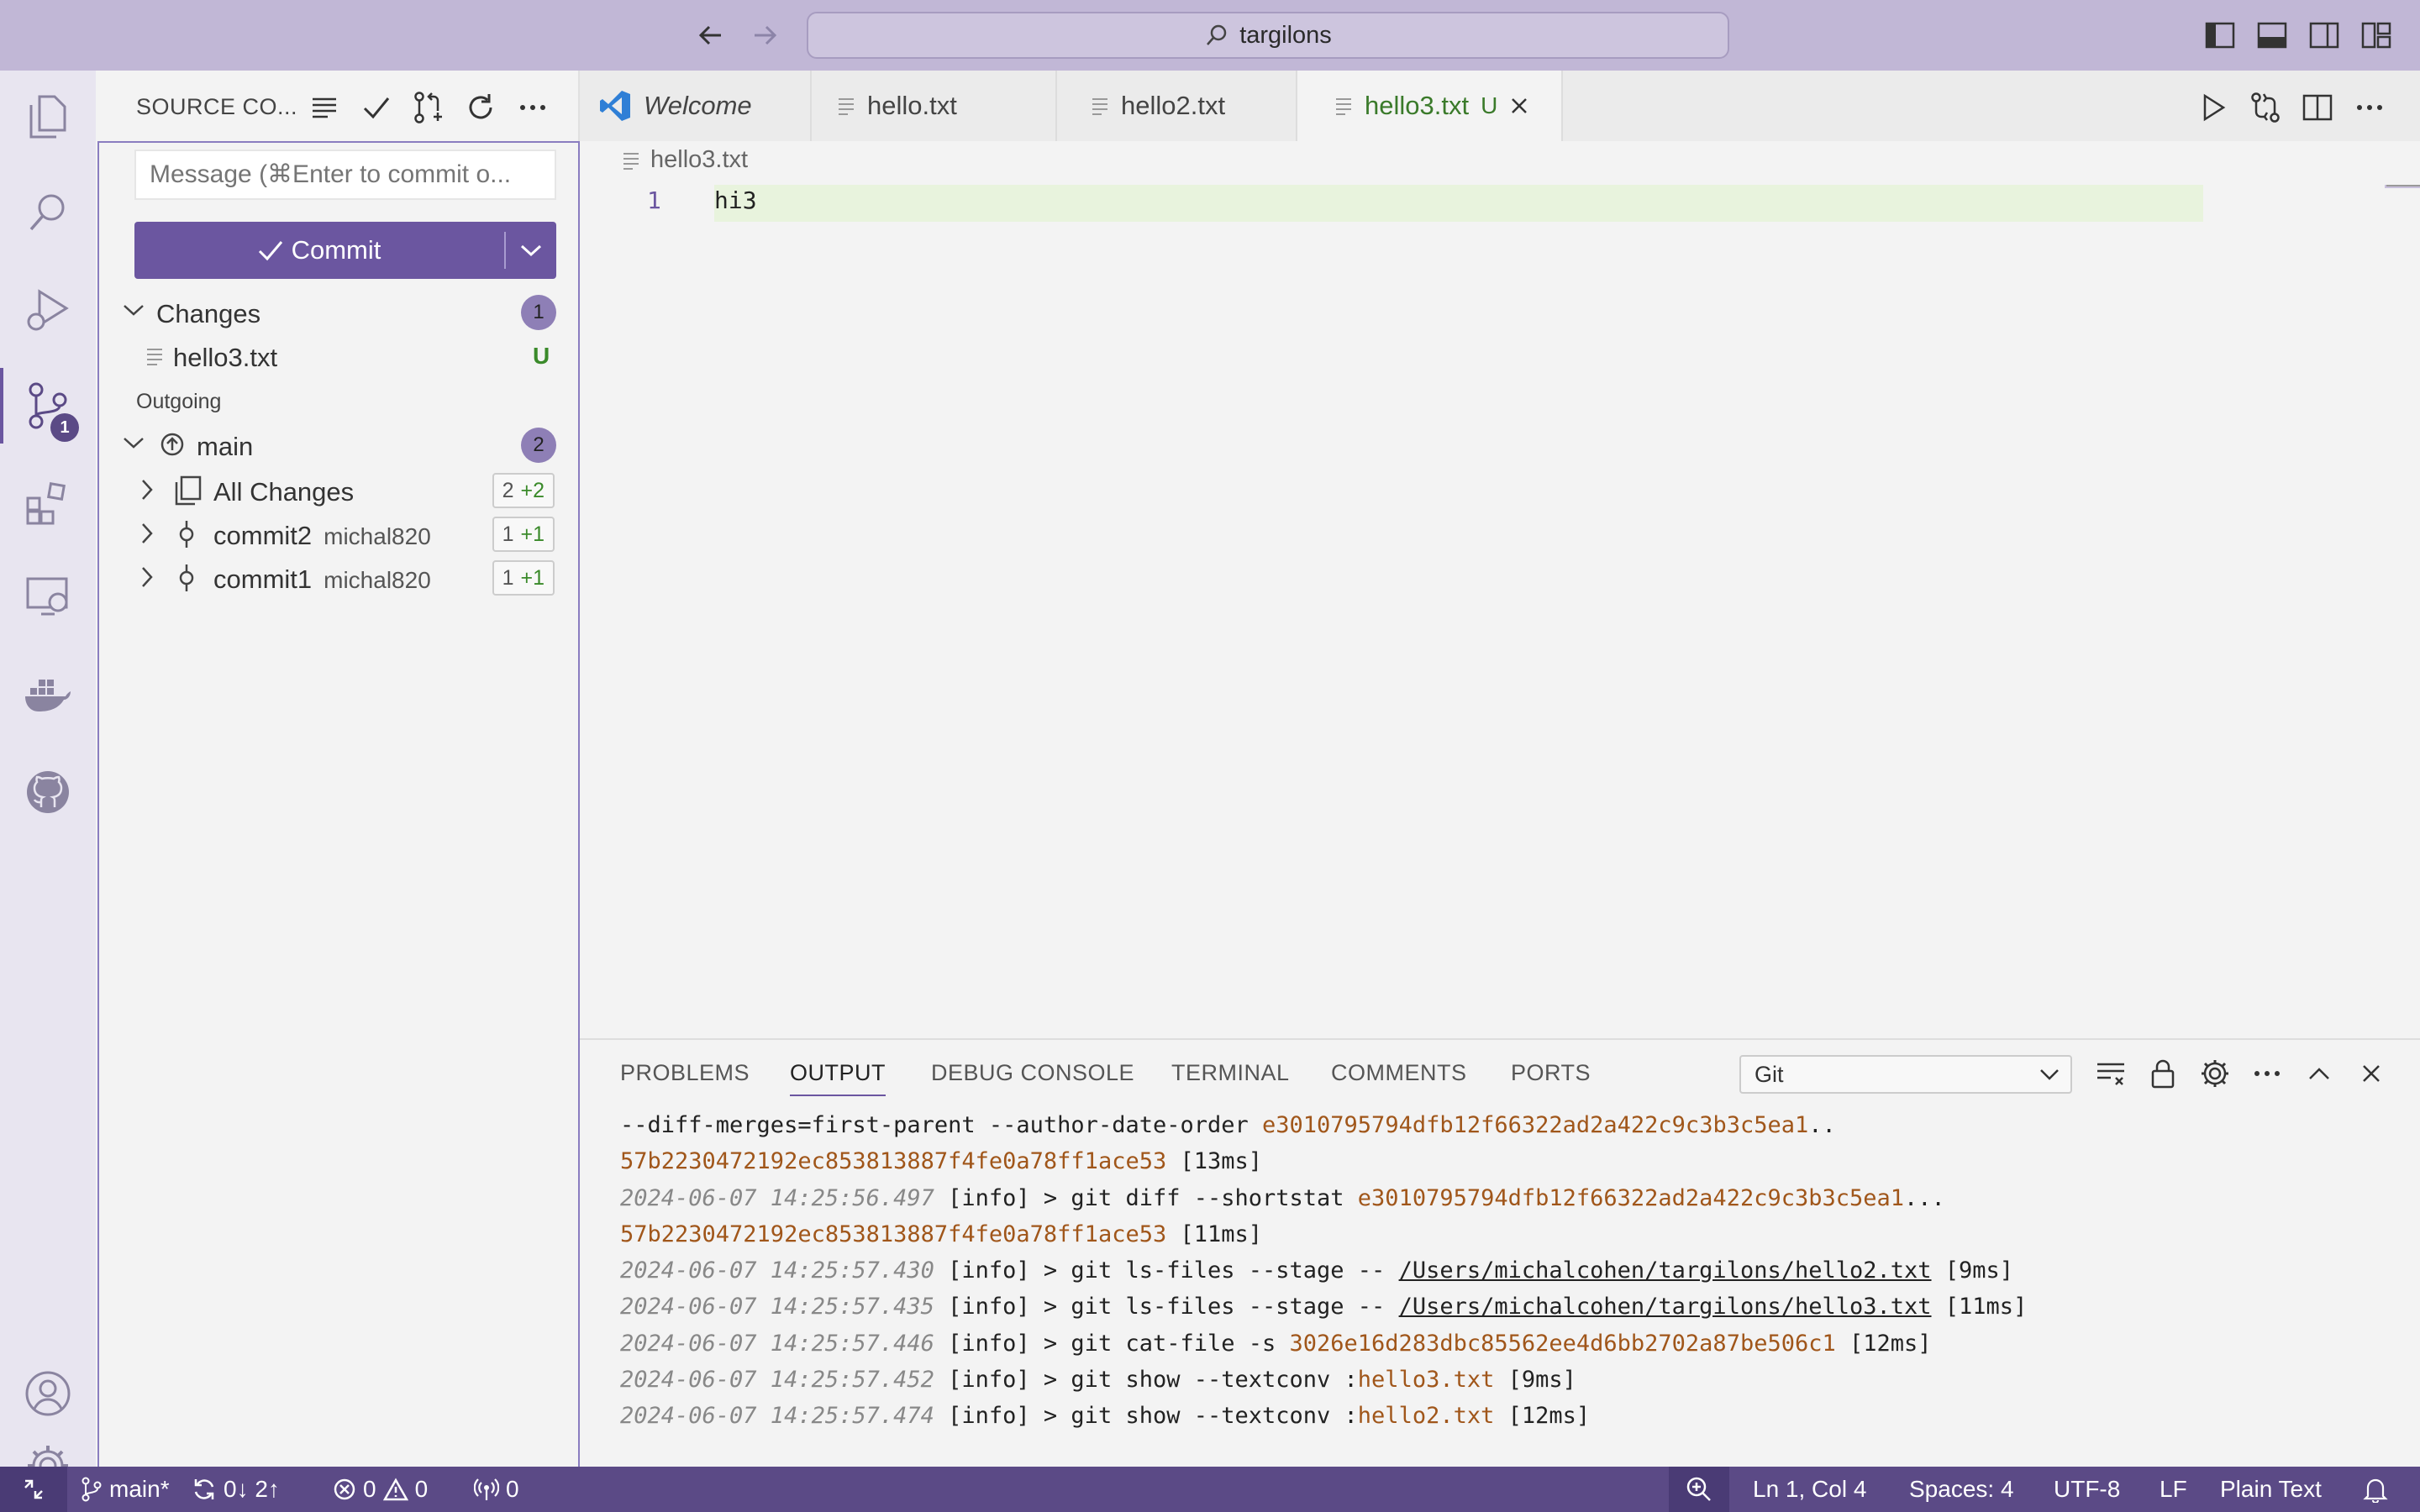 The width and height of the screenshot is (2420, 1512). Describe the element at coordinates (654, 200) in the screenshot. I see `line-number: 1` at that location.